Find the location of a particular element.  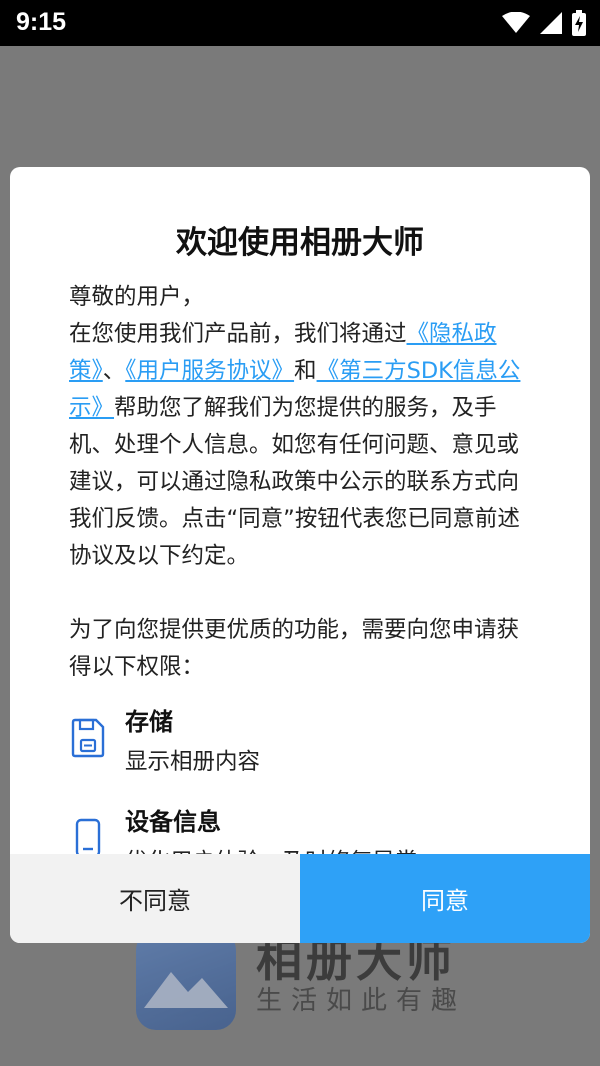

greeting-text: 尊敬的用户， is located at coordinates (137, 297).